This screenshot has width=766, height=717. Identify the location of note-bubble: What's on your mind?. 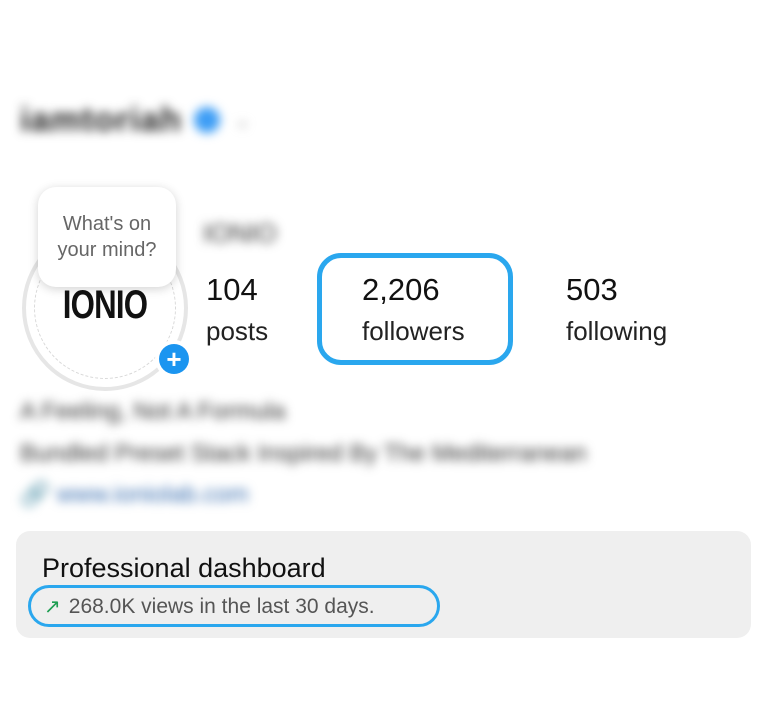
(107, 237).